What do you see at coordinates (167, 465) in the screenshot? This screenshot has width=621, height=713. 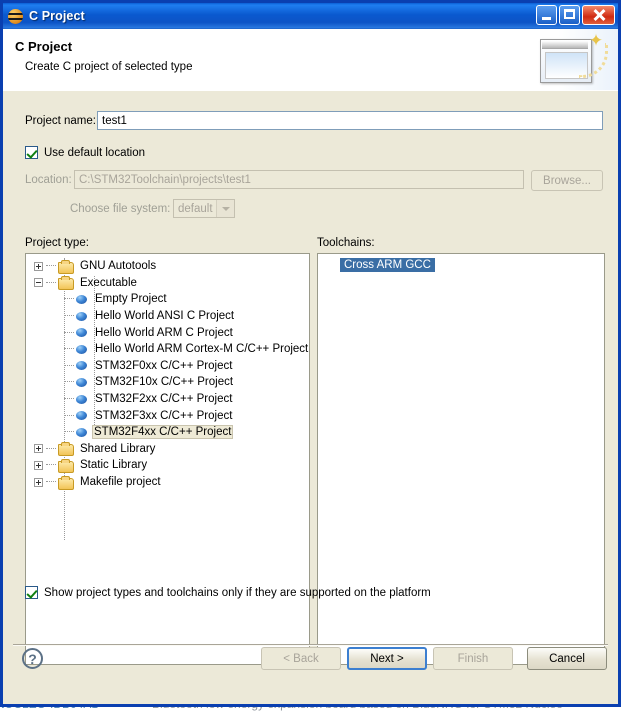 I see `tree-node: Static Library` at bounding box center [167, 465].